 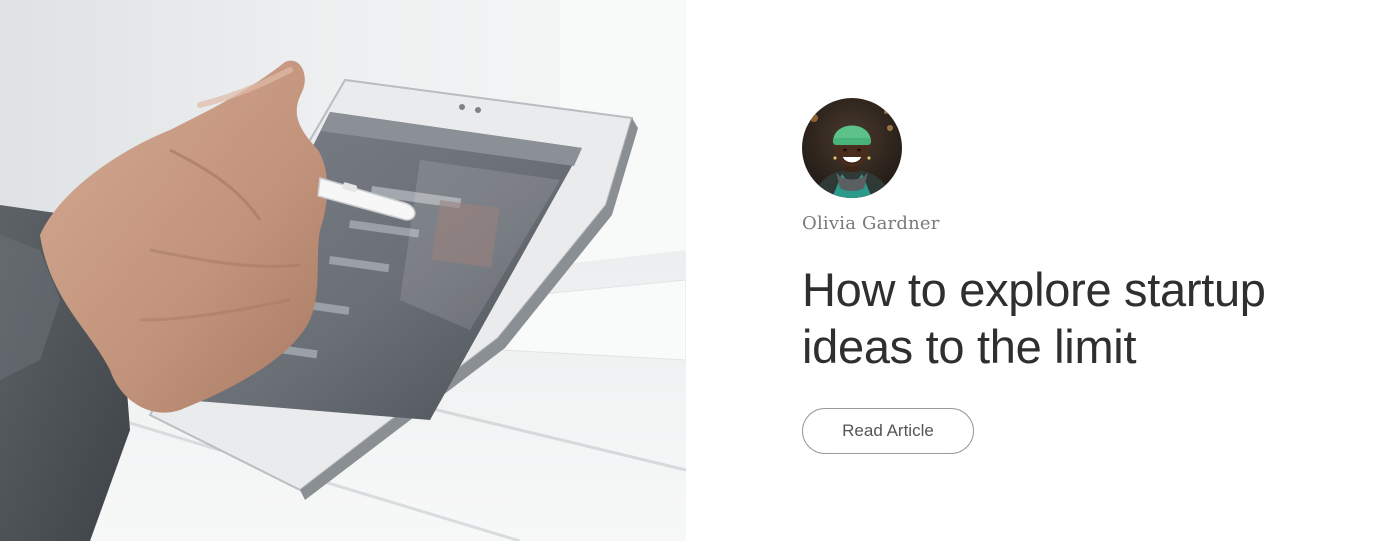 What do you see at coordinates (852, 148) in the screenshot?
I see `author-avatar` at bounding box center [852, 148].